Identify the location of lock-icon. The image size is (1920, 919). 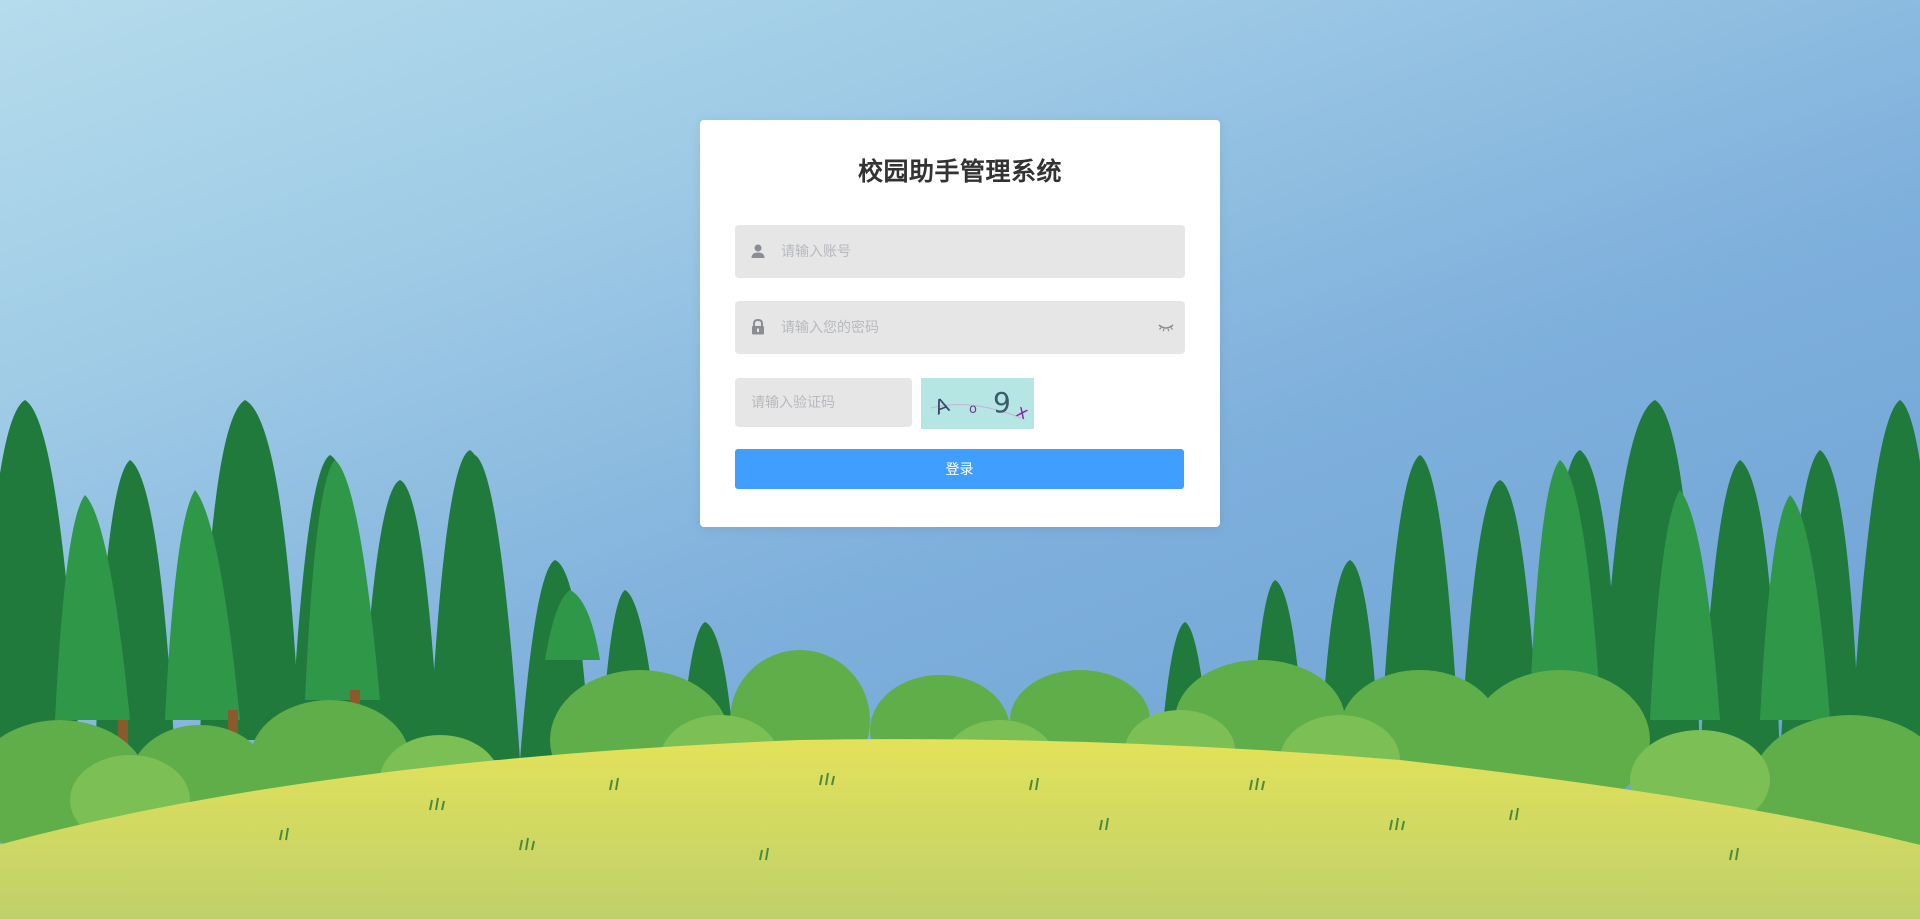
(758, 326).